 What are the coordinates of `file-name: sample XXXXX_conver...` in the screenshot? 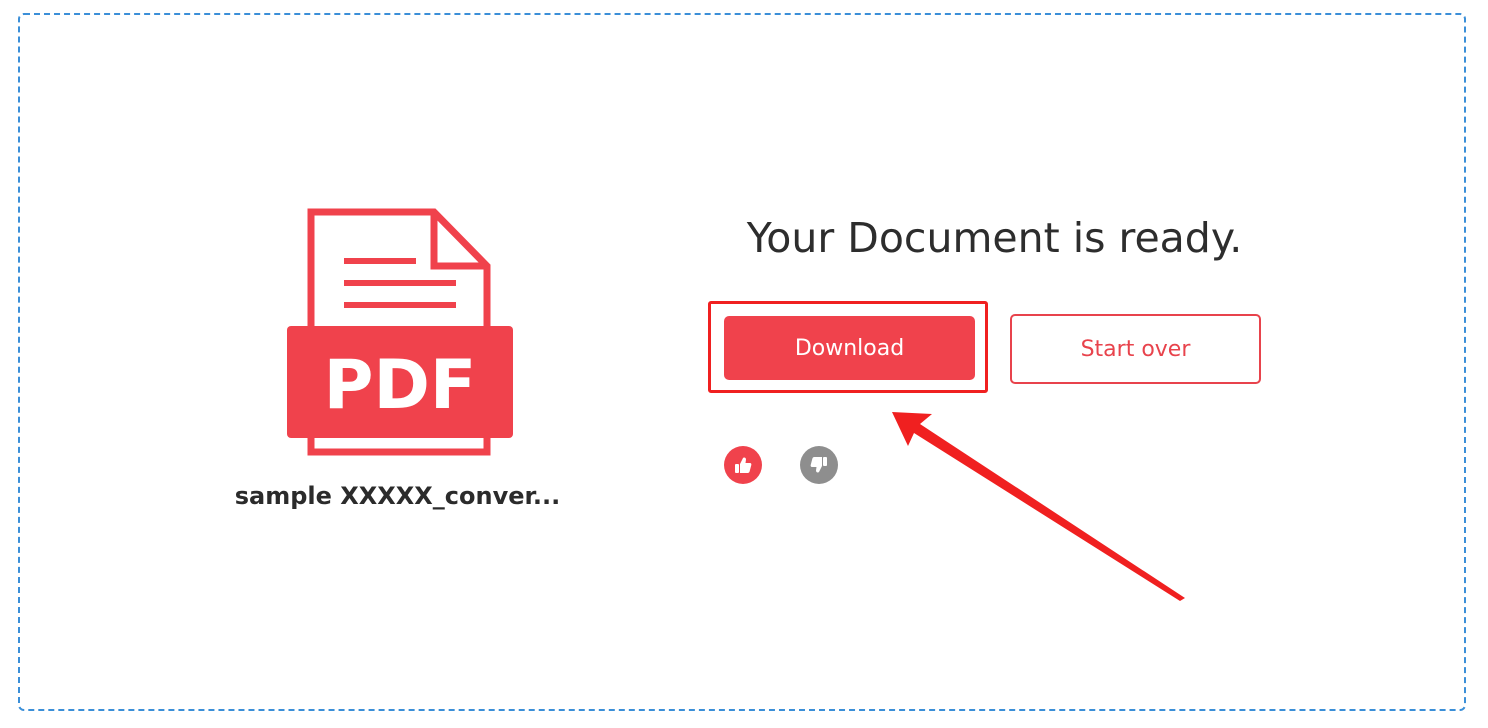 It's located at (397, 496).